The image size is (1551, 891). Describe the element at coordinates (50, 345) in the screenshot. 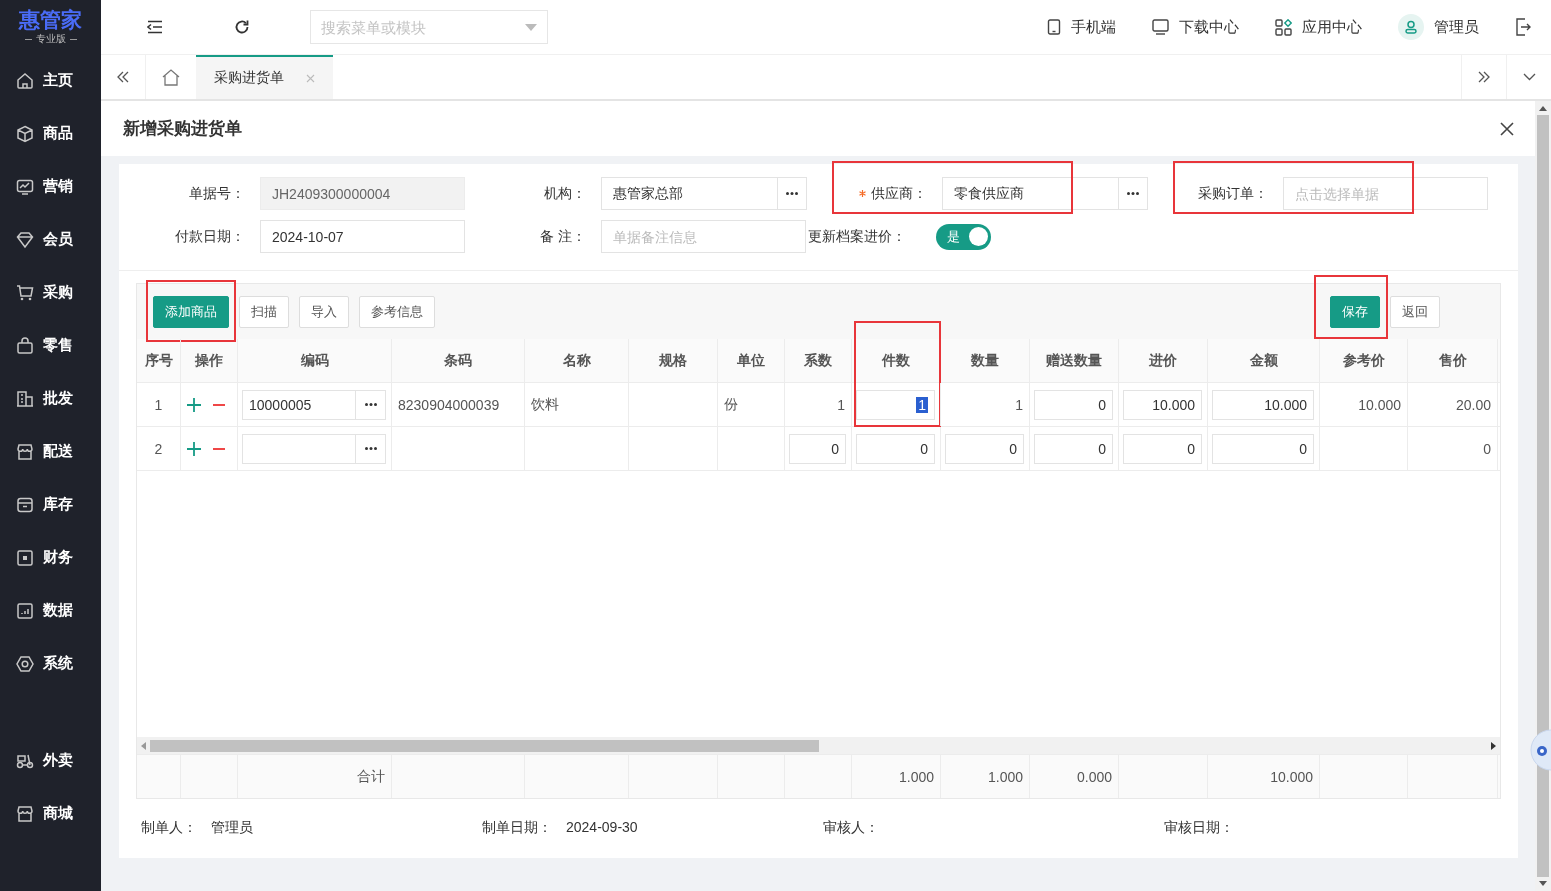

I see `sidebar-item: 零售` at that location.